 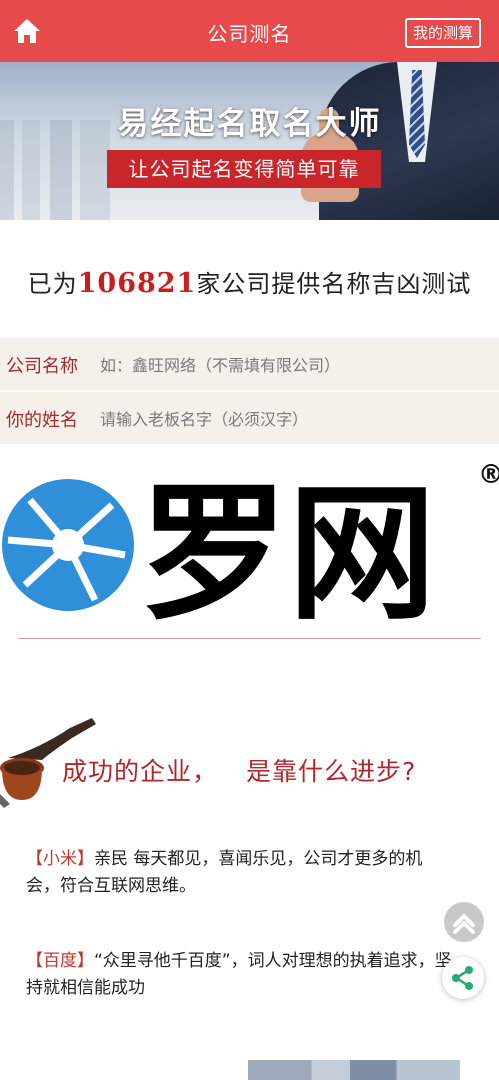 What do you see at coordinates (488, 475) in the screenshot?
I see `registered-mark: ®` at bounding box center [488, 475].